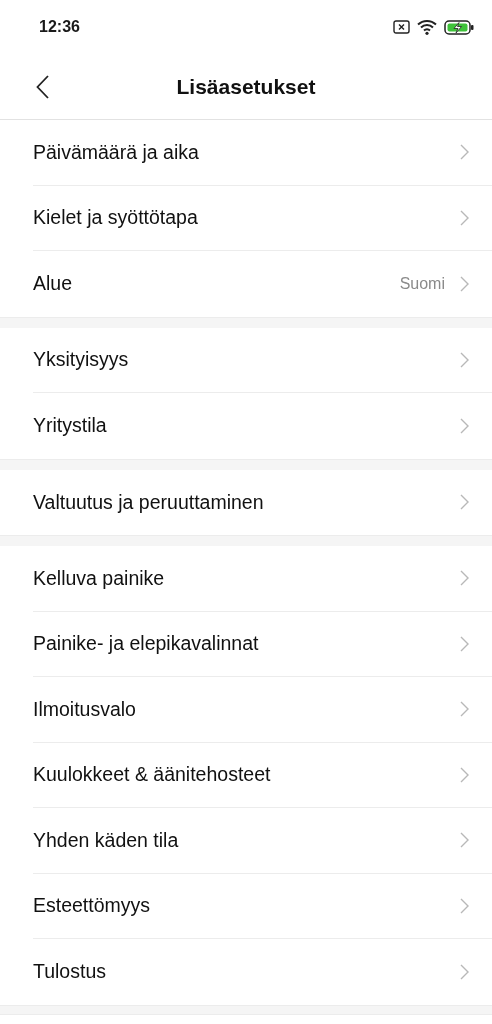 Image resolution: width=492 pixels, height=1024 pixels. I want to click on settings-row: Kelluva painike, so click(246, 579).